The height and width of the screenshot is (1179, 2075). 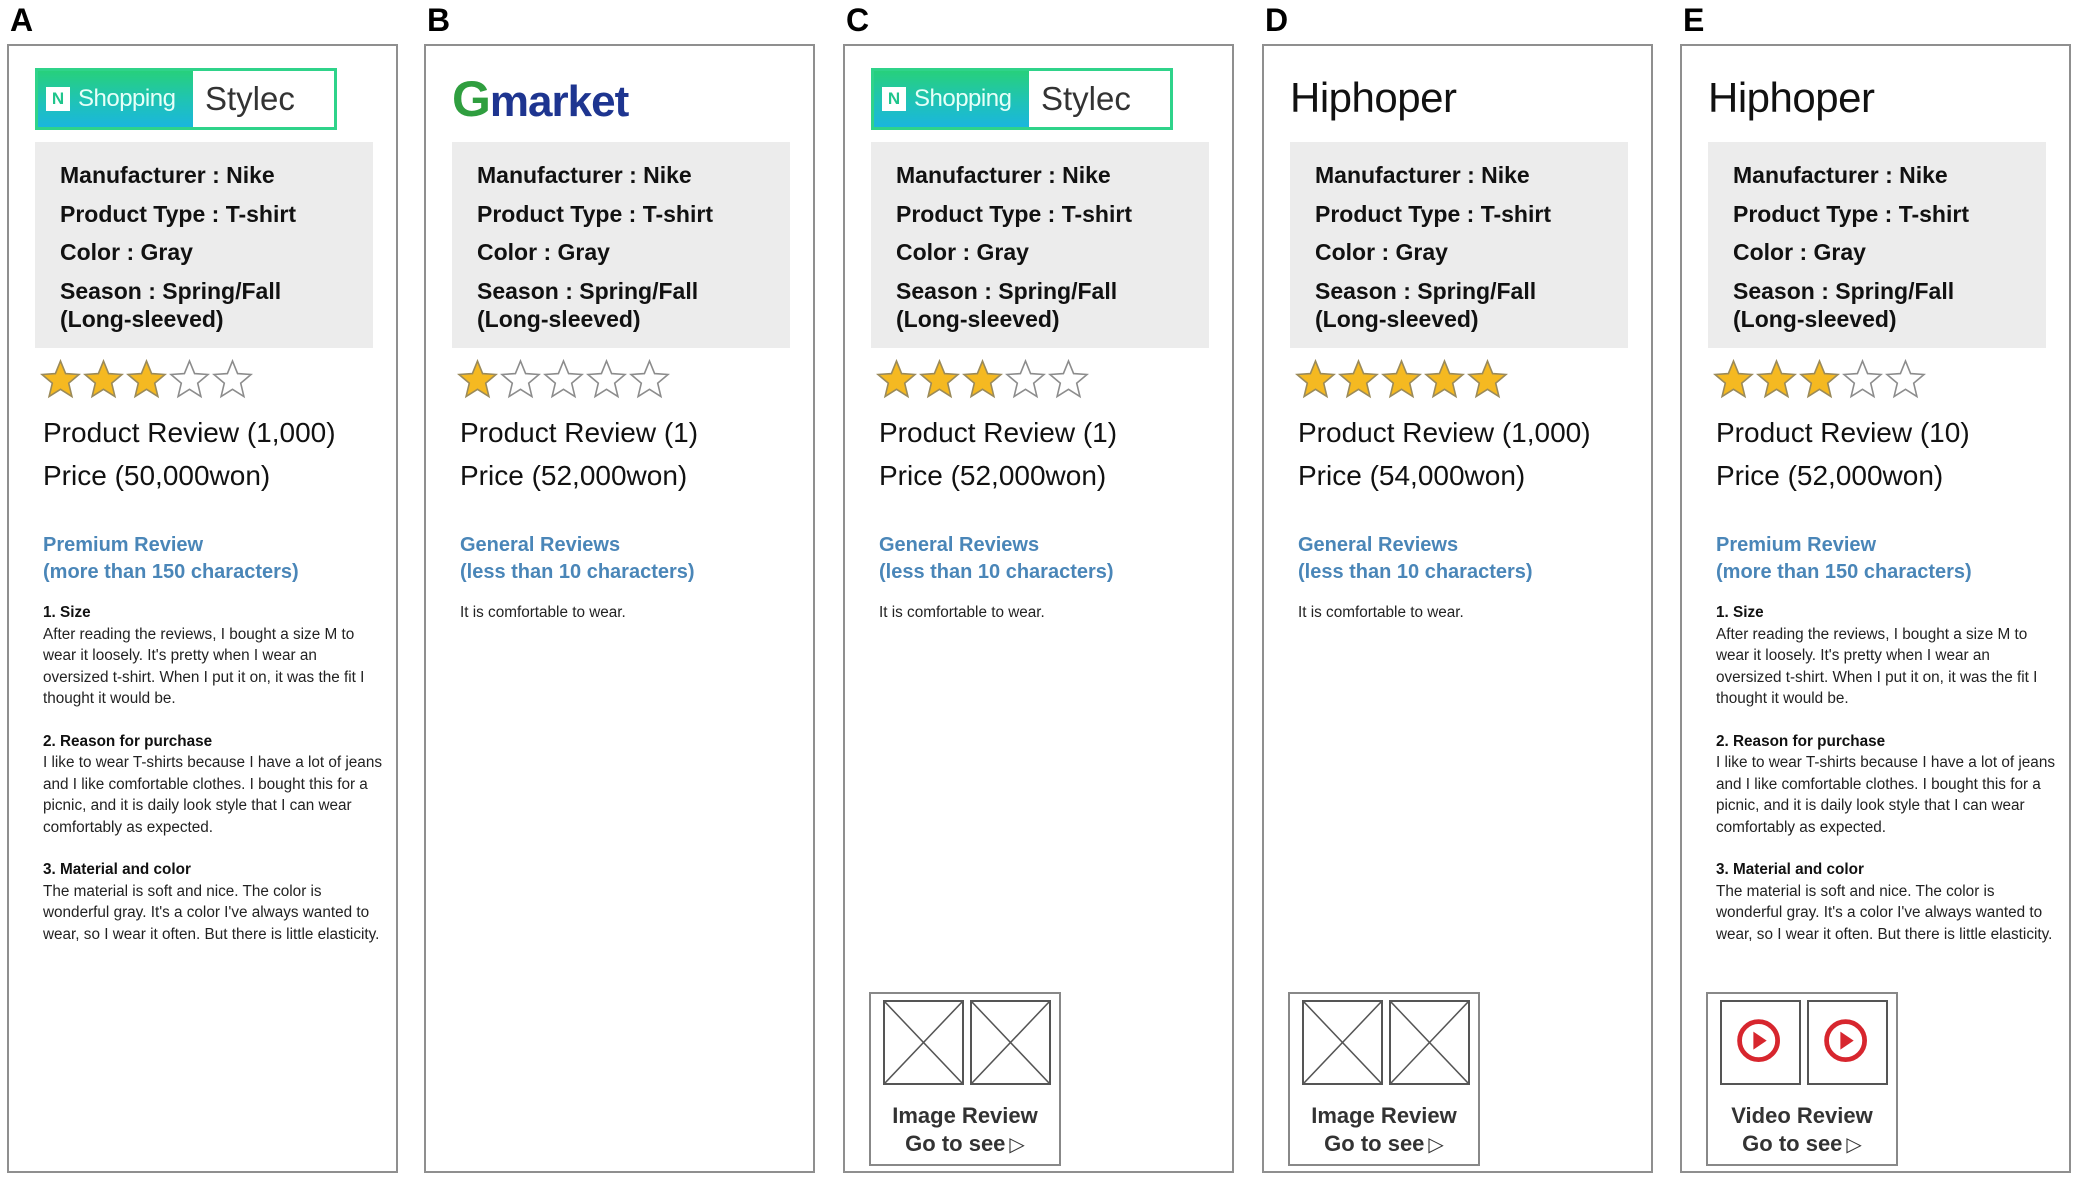 I want to click on store-logo-area: N Shopping Stylec, so click(x=186, y=101).